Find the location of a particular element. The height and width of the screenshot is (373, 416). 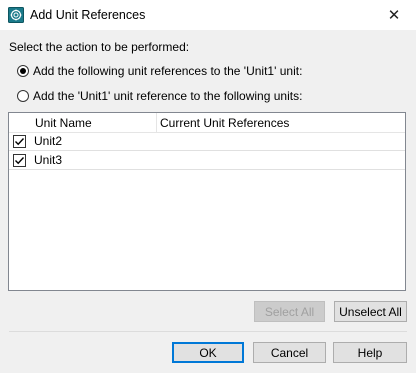

unselect-all-button: Unselect All is located at coordinates (370, 311).